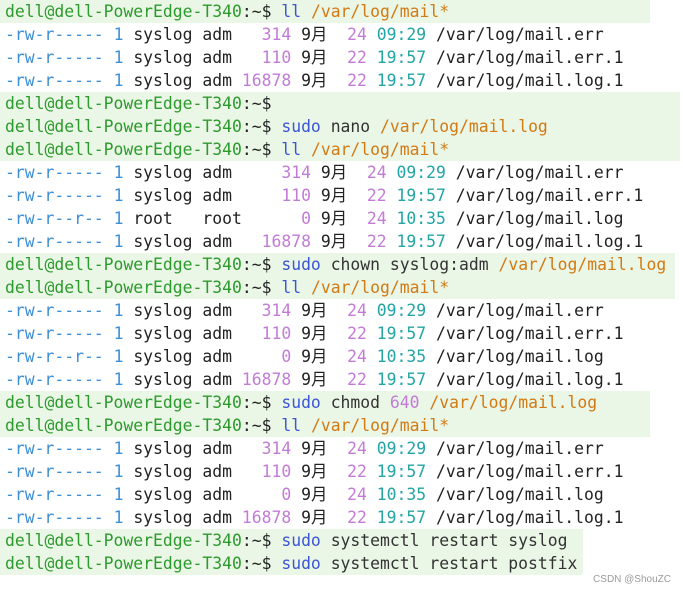  What do you see at coordinates (163, 218) in the screenshot?
I see `file-owner: root` at bounding box center [163, 218].